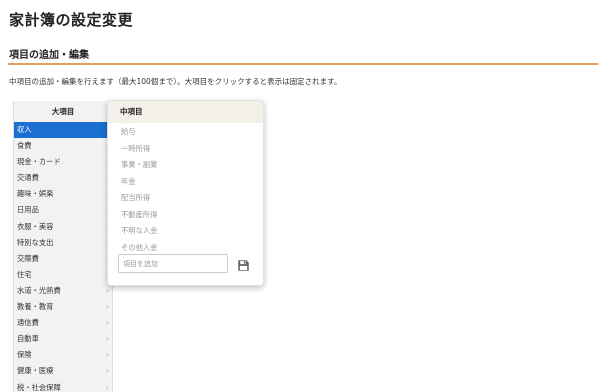 The image size is (600, 392). Describe the element at coordinates (24, 146) in the screenshot. I see `major-category-label: 食費` at that location.